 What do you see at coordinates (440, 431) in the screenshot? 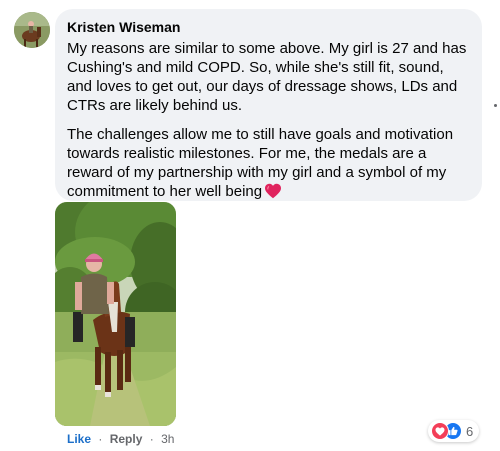
I see `love-reaction-icon` at bounding box center [440, 431].